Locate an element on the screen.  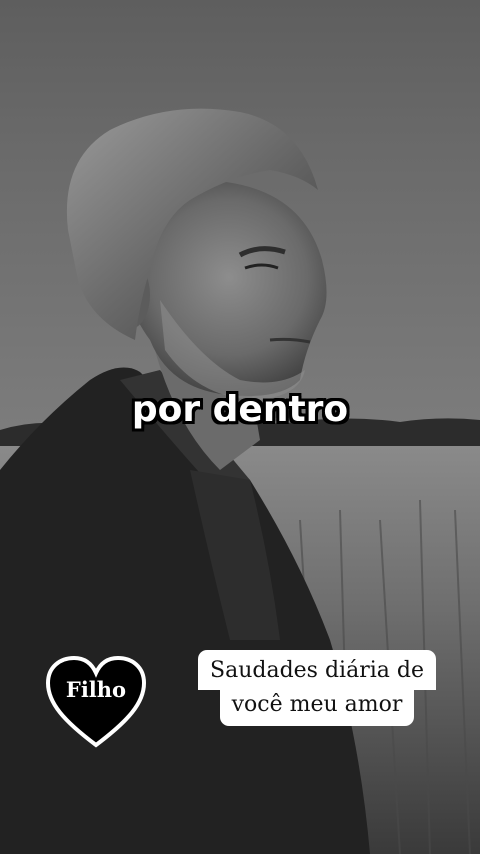
message-box: Saudades diária de você meu amor is located at coordinates (317, 688).